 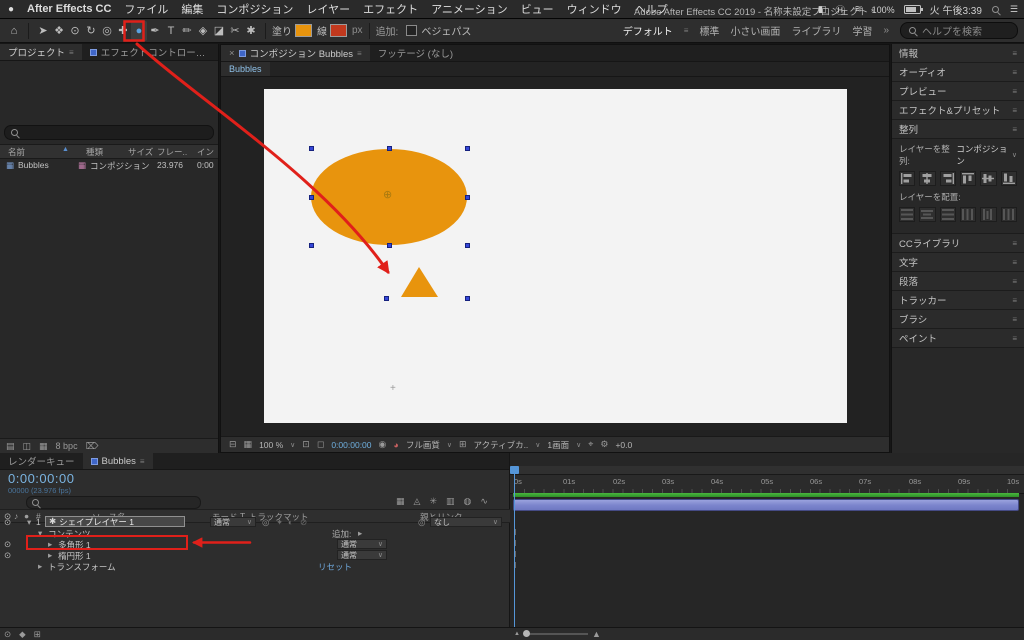 What do you see at coordinates (271, 445) in the screenshot?
I see `magnification-select: 100 %` at bounding box center [271, 445].